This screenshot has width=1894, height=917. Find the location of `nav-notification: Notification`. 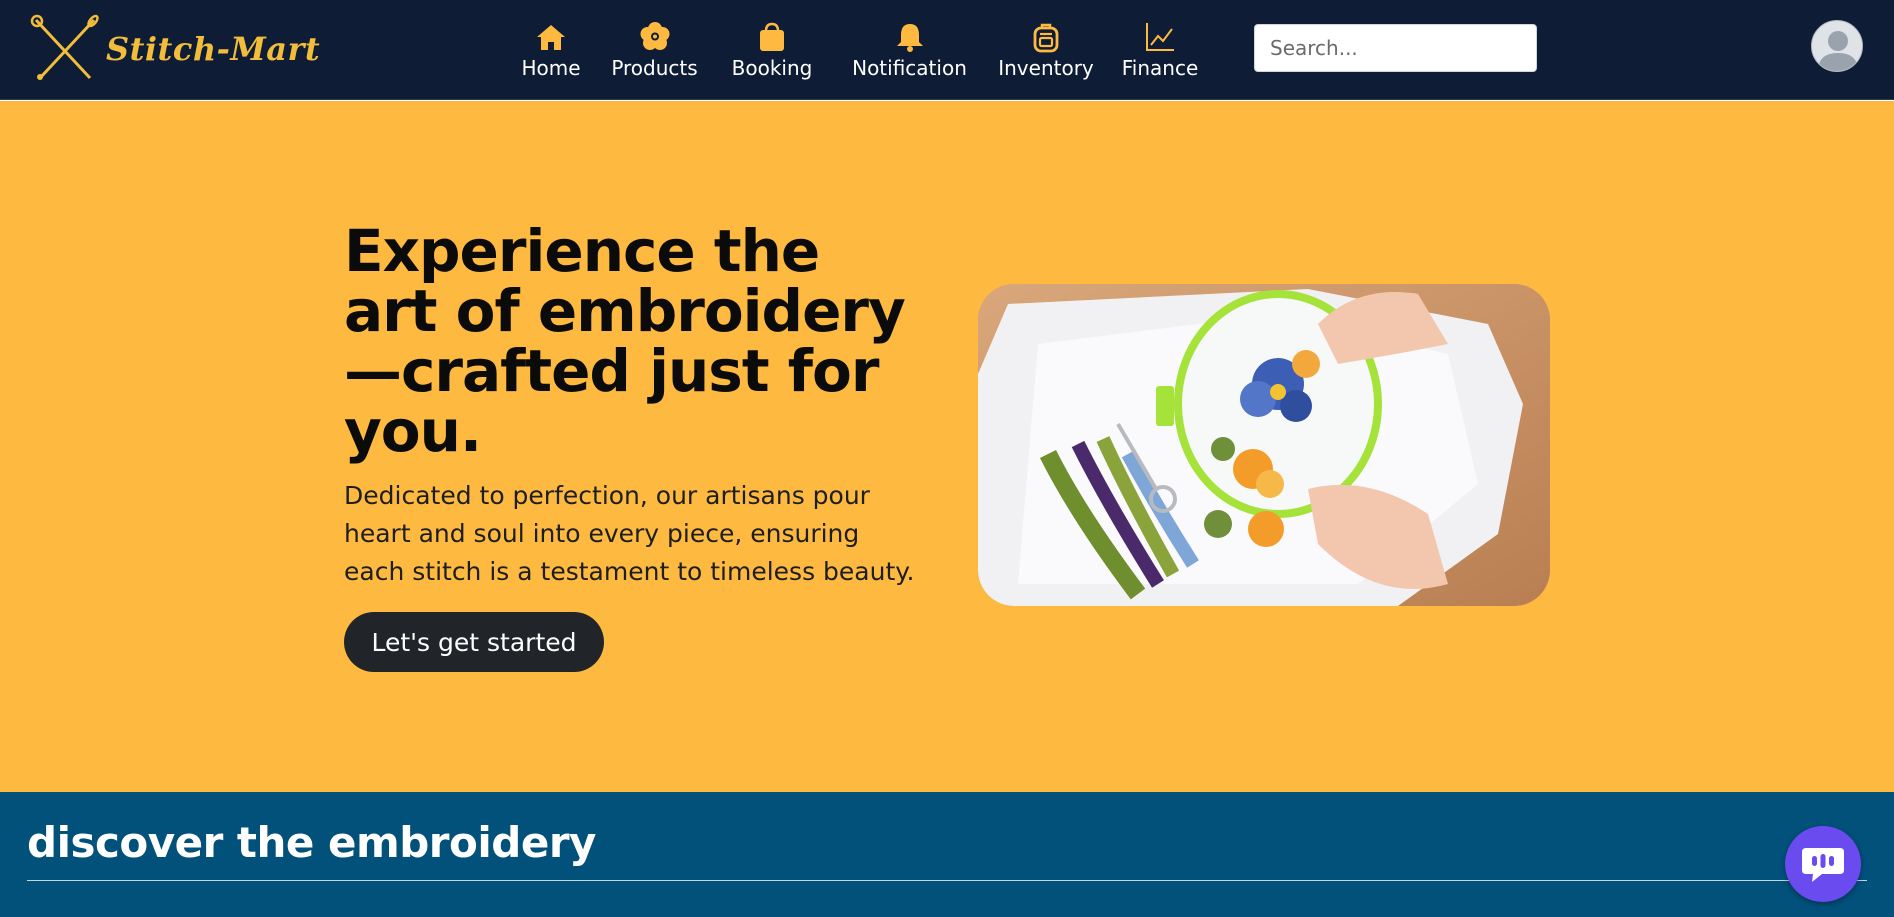

nav-notification: Notification is located at coordinates (909, 48).